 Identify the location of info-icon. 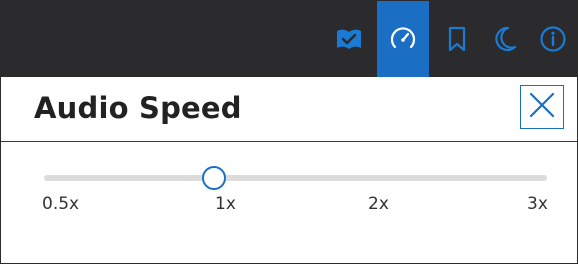
(553, 39).